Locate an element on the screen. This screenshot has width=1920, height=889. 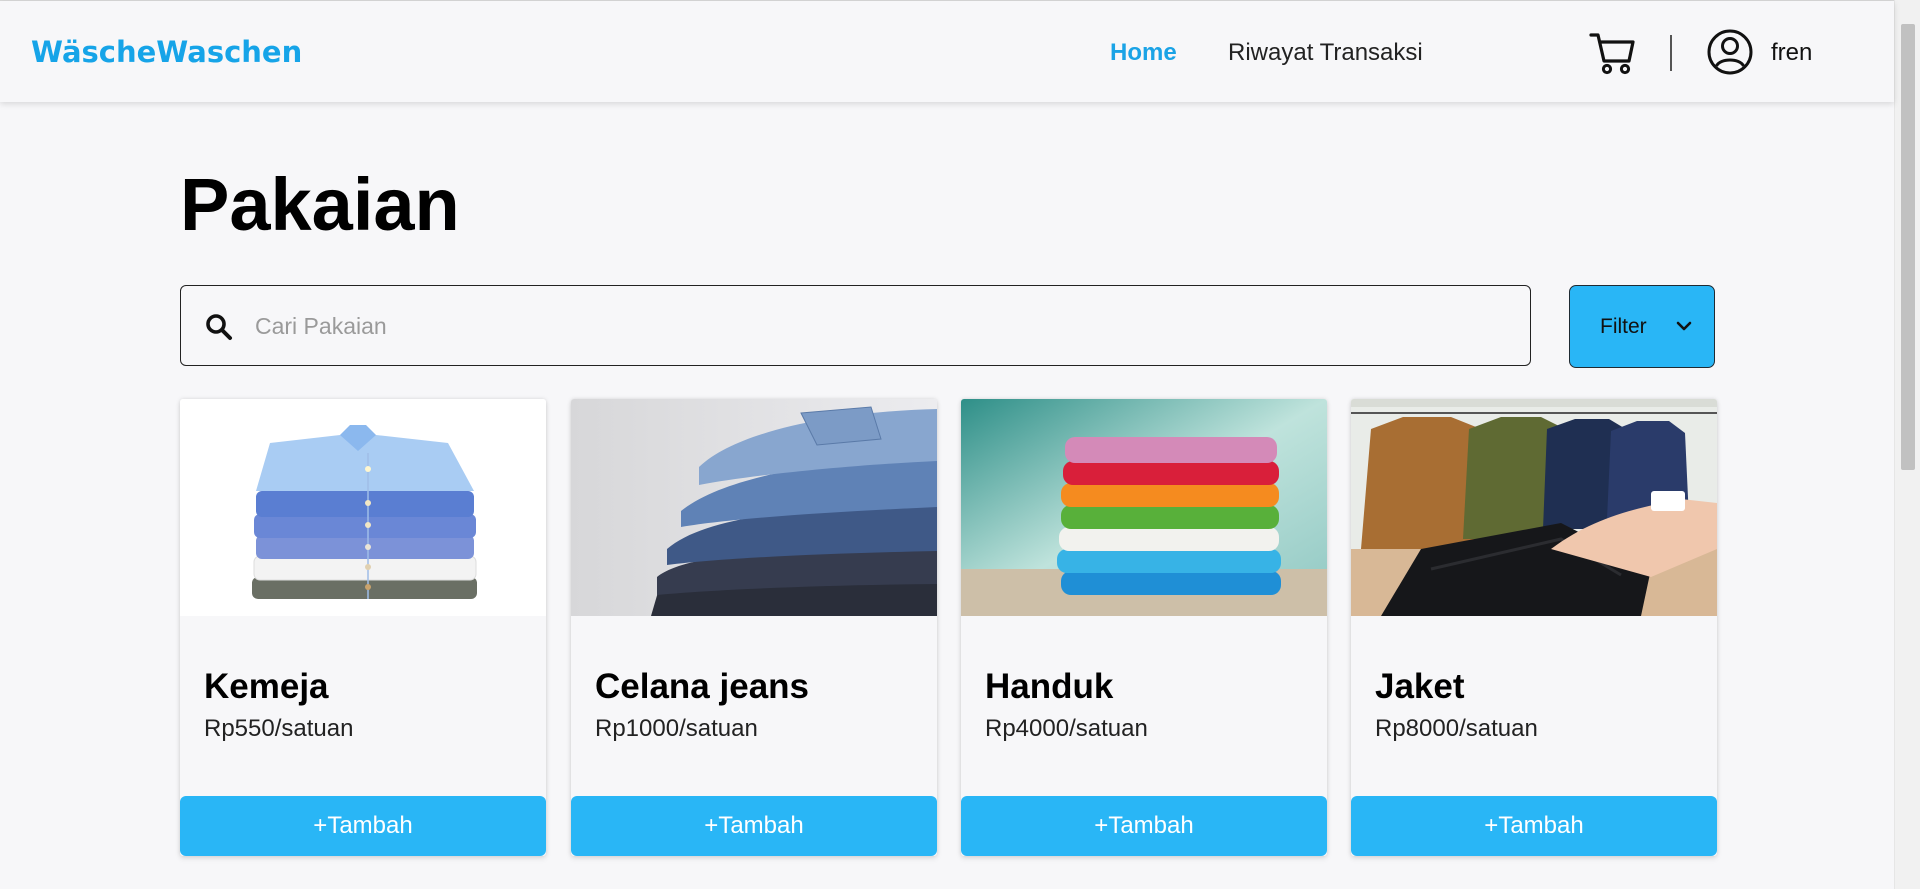
filter-button: Filter is located at coordinates (1642, 326).